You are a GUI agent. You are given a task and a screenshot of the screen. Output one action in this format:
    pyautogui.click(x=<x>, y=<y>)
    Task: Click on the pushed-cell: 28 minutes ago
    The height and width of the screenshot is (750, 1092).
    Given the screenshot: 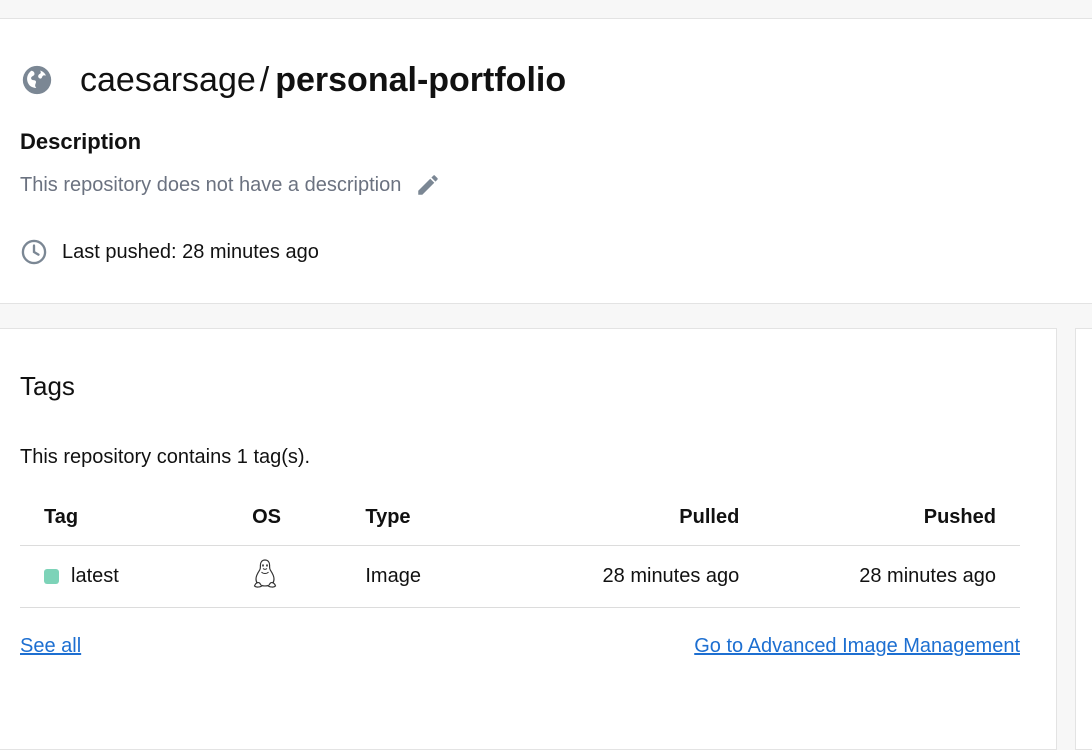 What is the action you would take?
    pyautogui.click(x=879, y=576)
    